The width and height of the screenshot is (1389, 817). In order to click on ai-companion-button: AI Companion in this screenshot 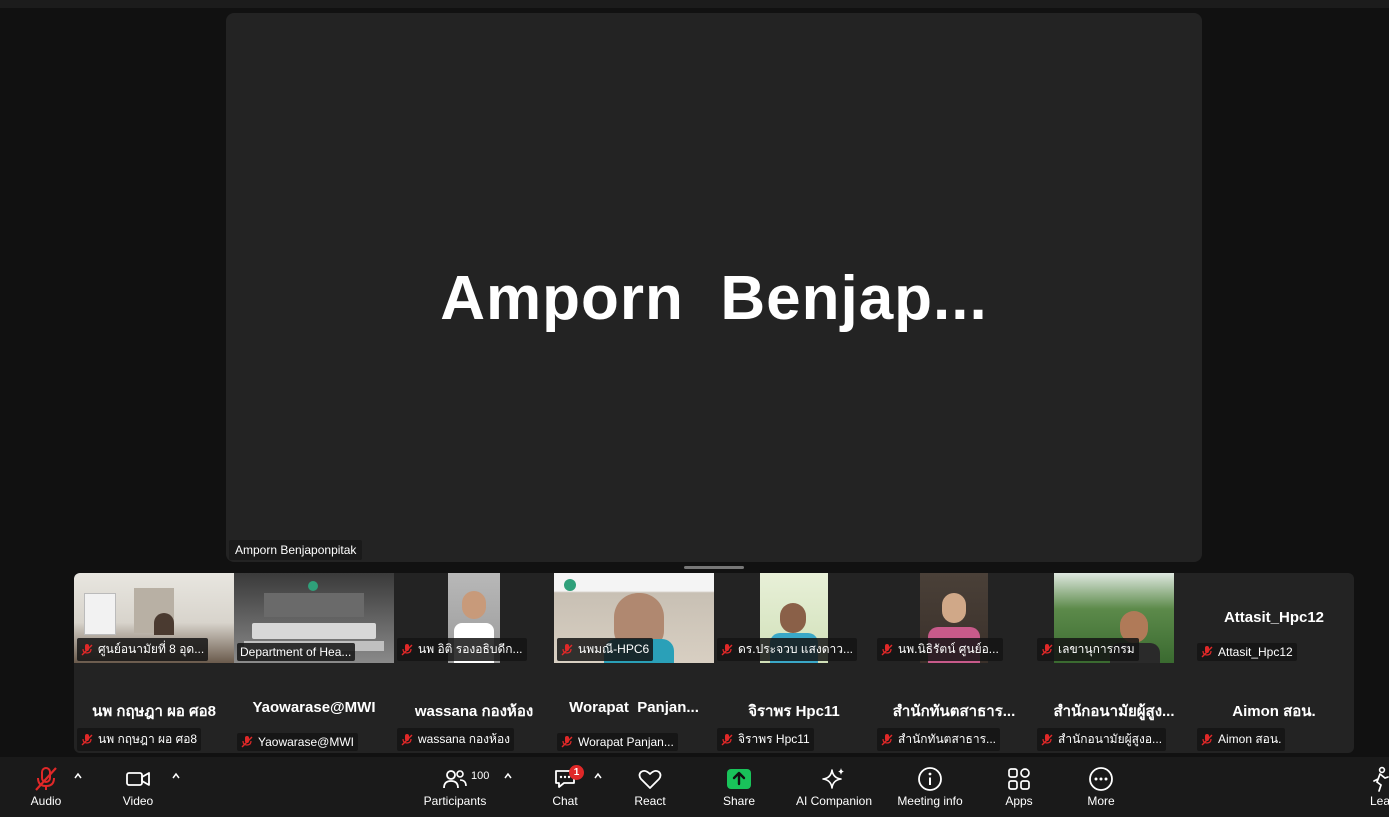, I will do `click(834, 787)`.